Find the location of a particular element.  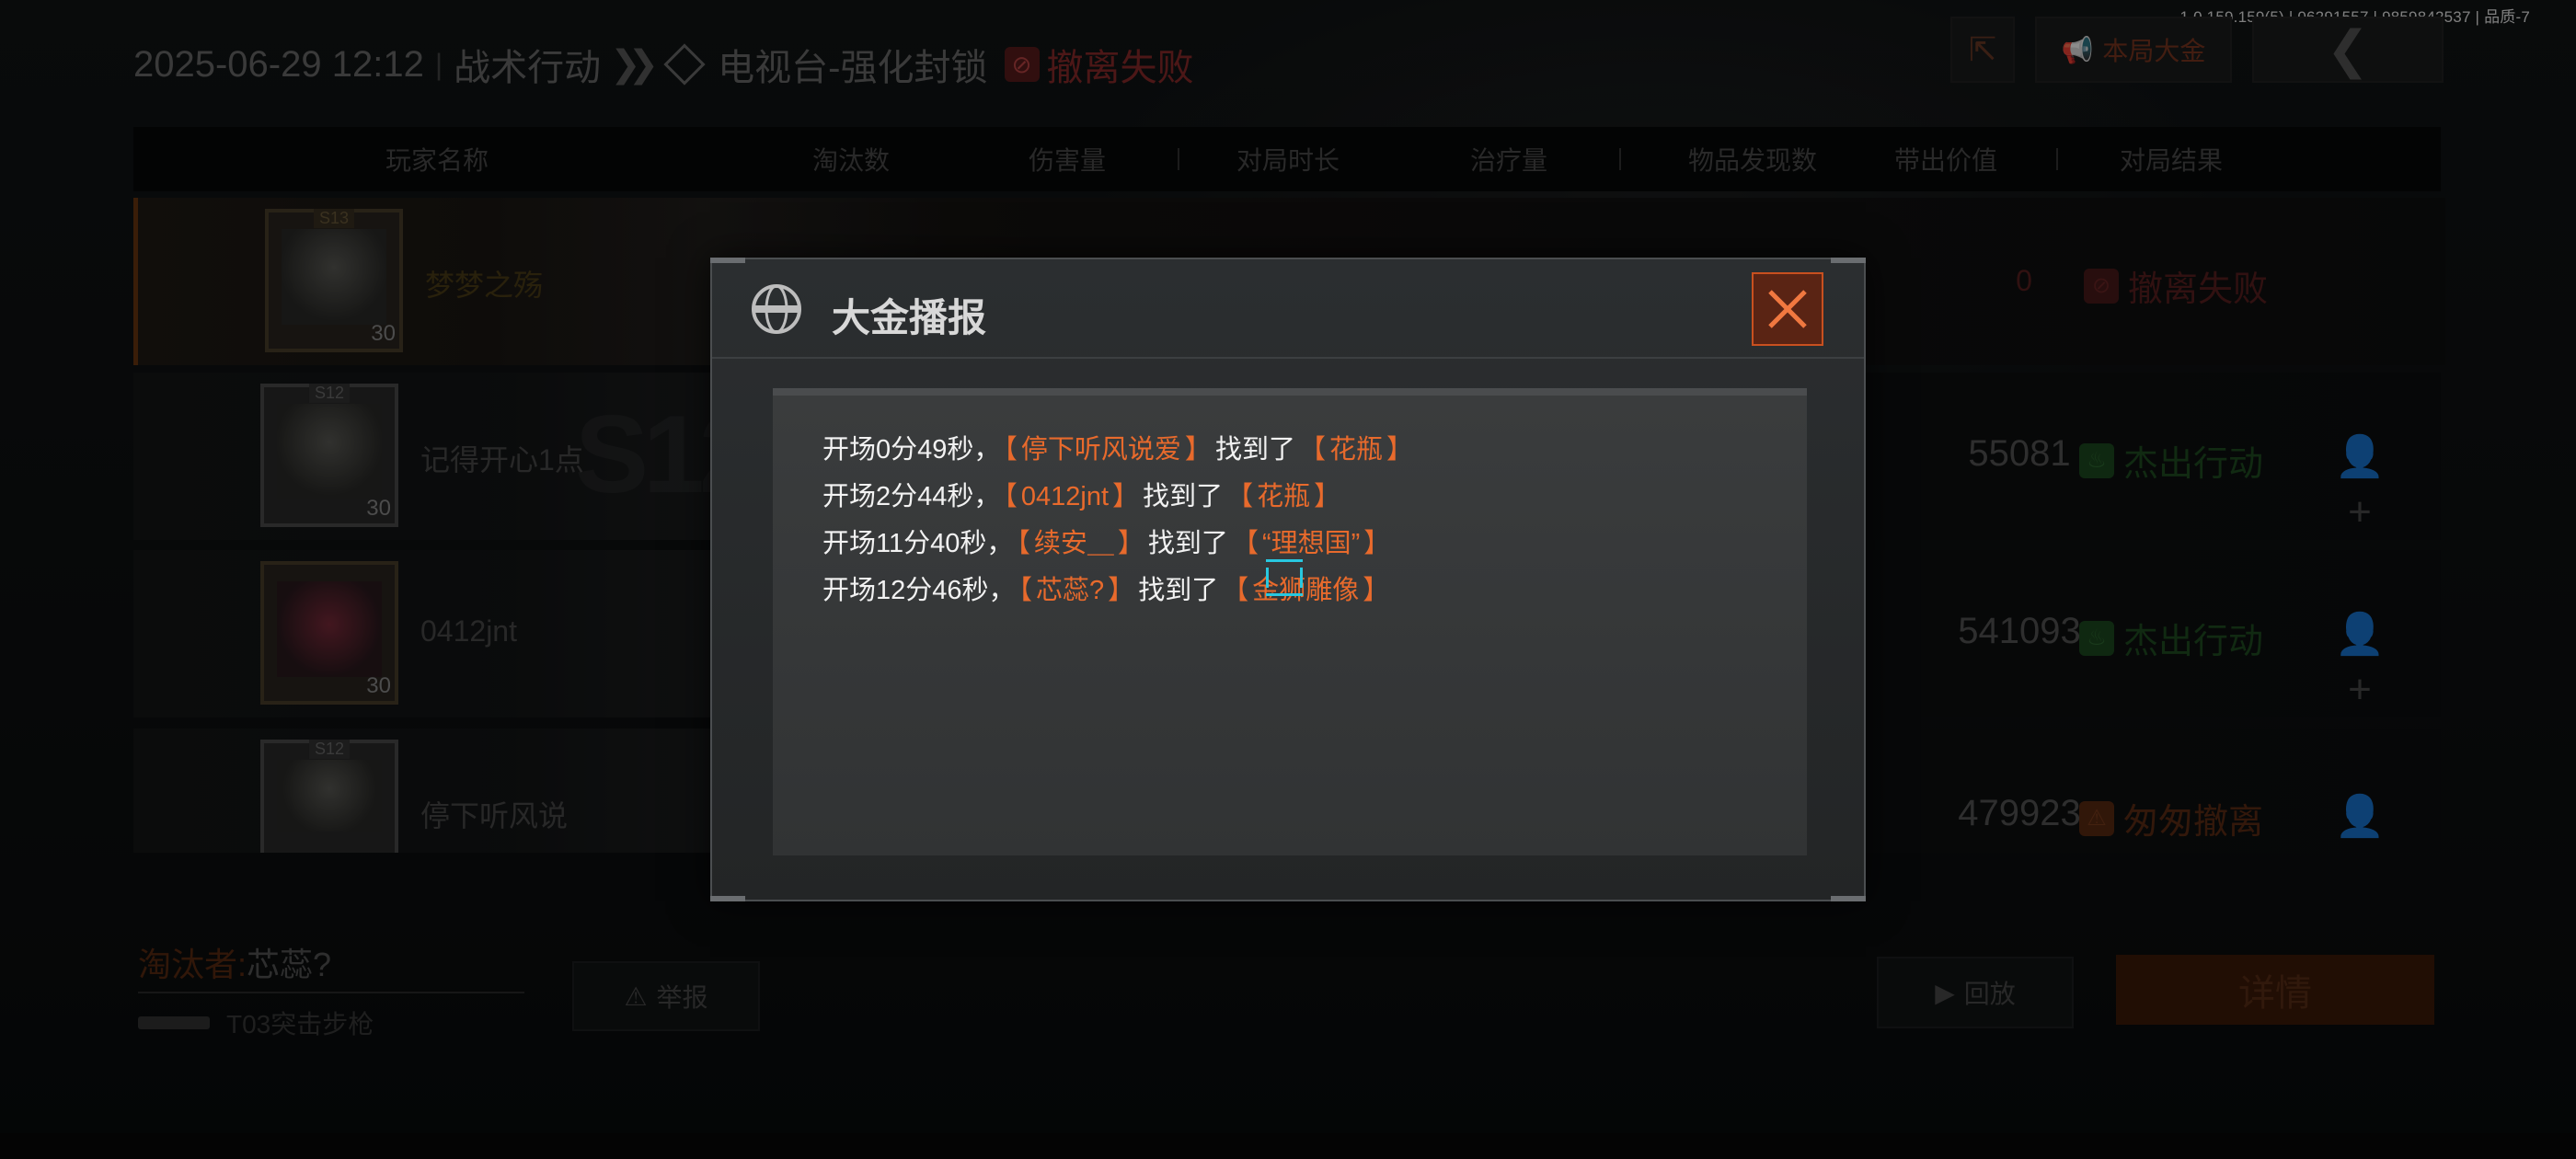

globe-icon is located at coordinates (776, 309).